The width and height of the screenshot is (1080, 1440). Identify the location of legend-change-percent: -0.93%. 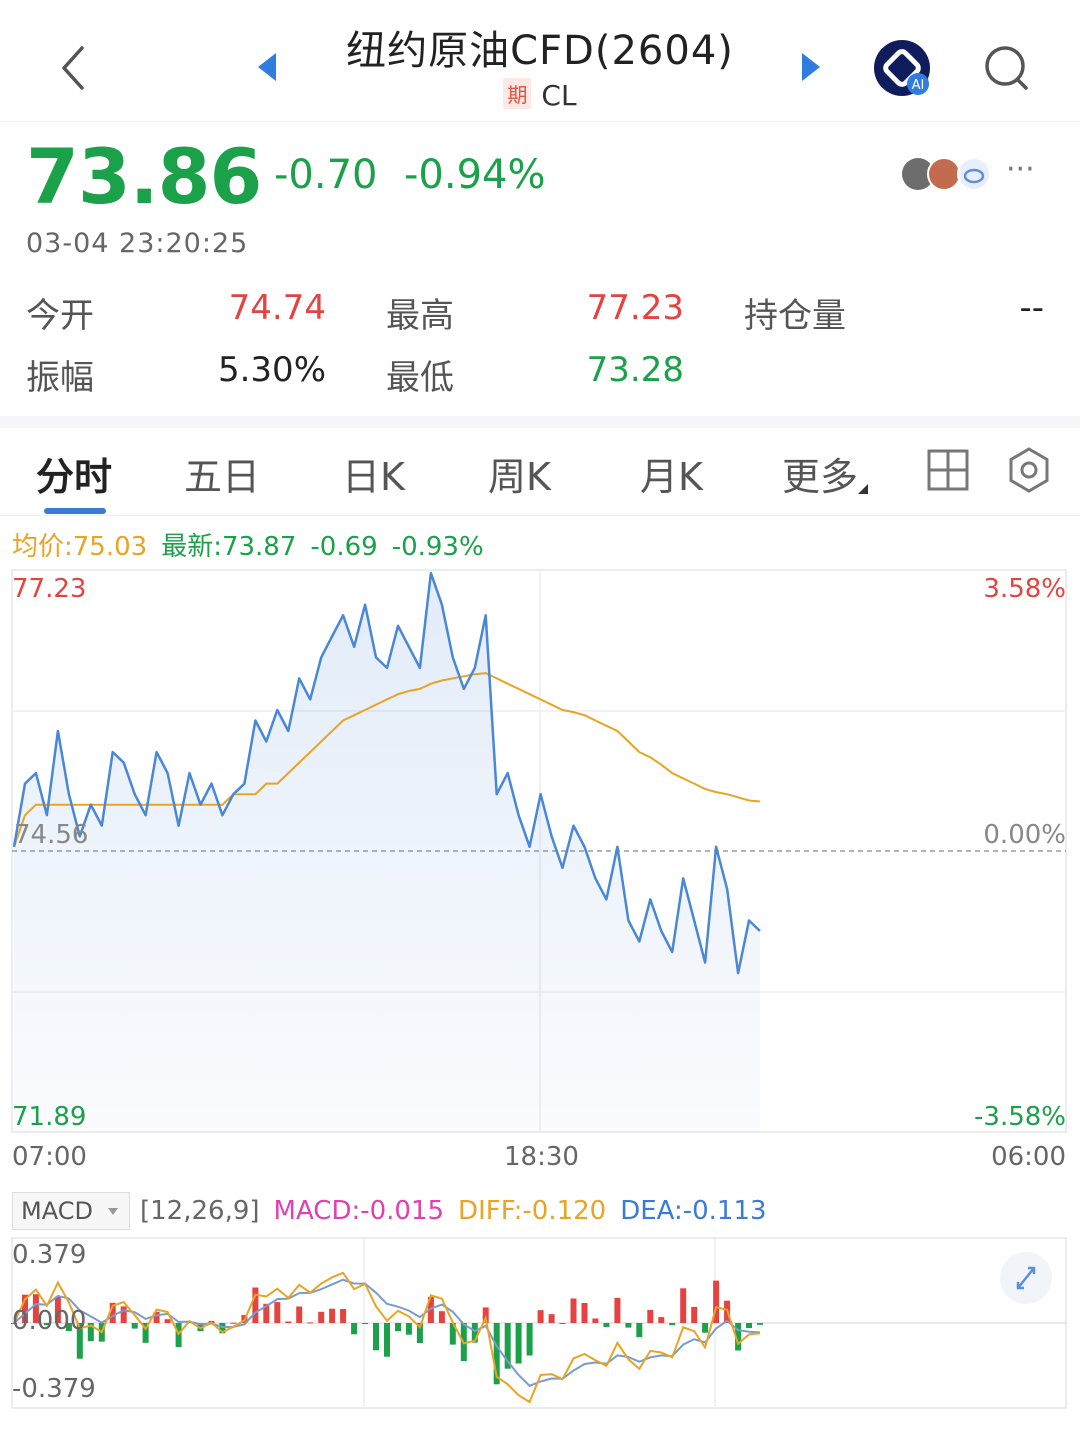
(437, 547).